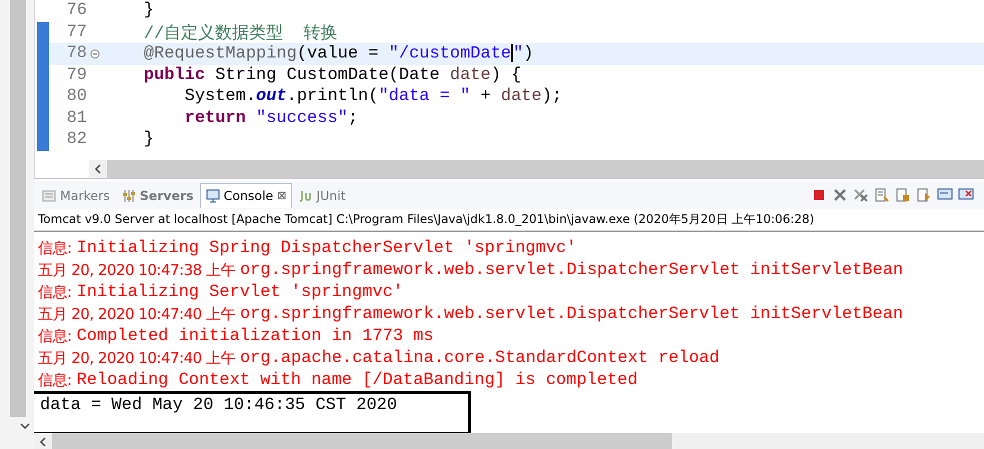  Describe the element at coordinates (332, 75) in the screenshot. I see `code-line: public String CustomDate(Date date) {` at that location.